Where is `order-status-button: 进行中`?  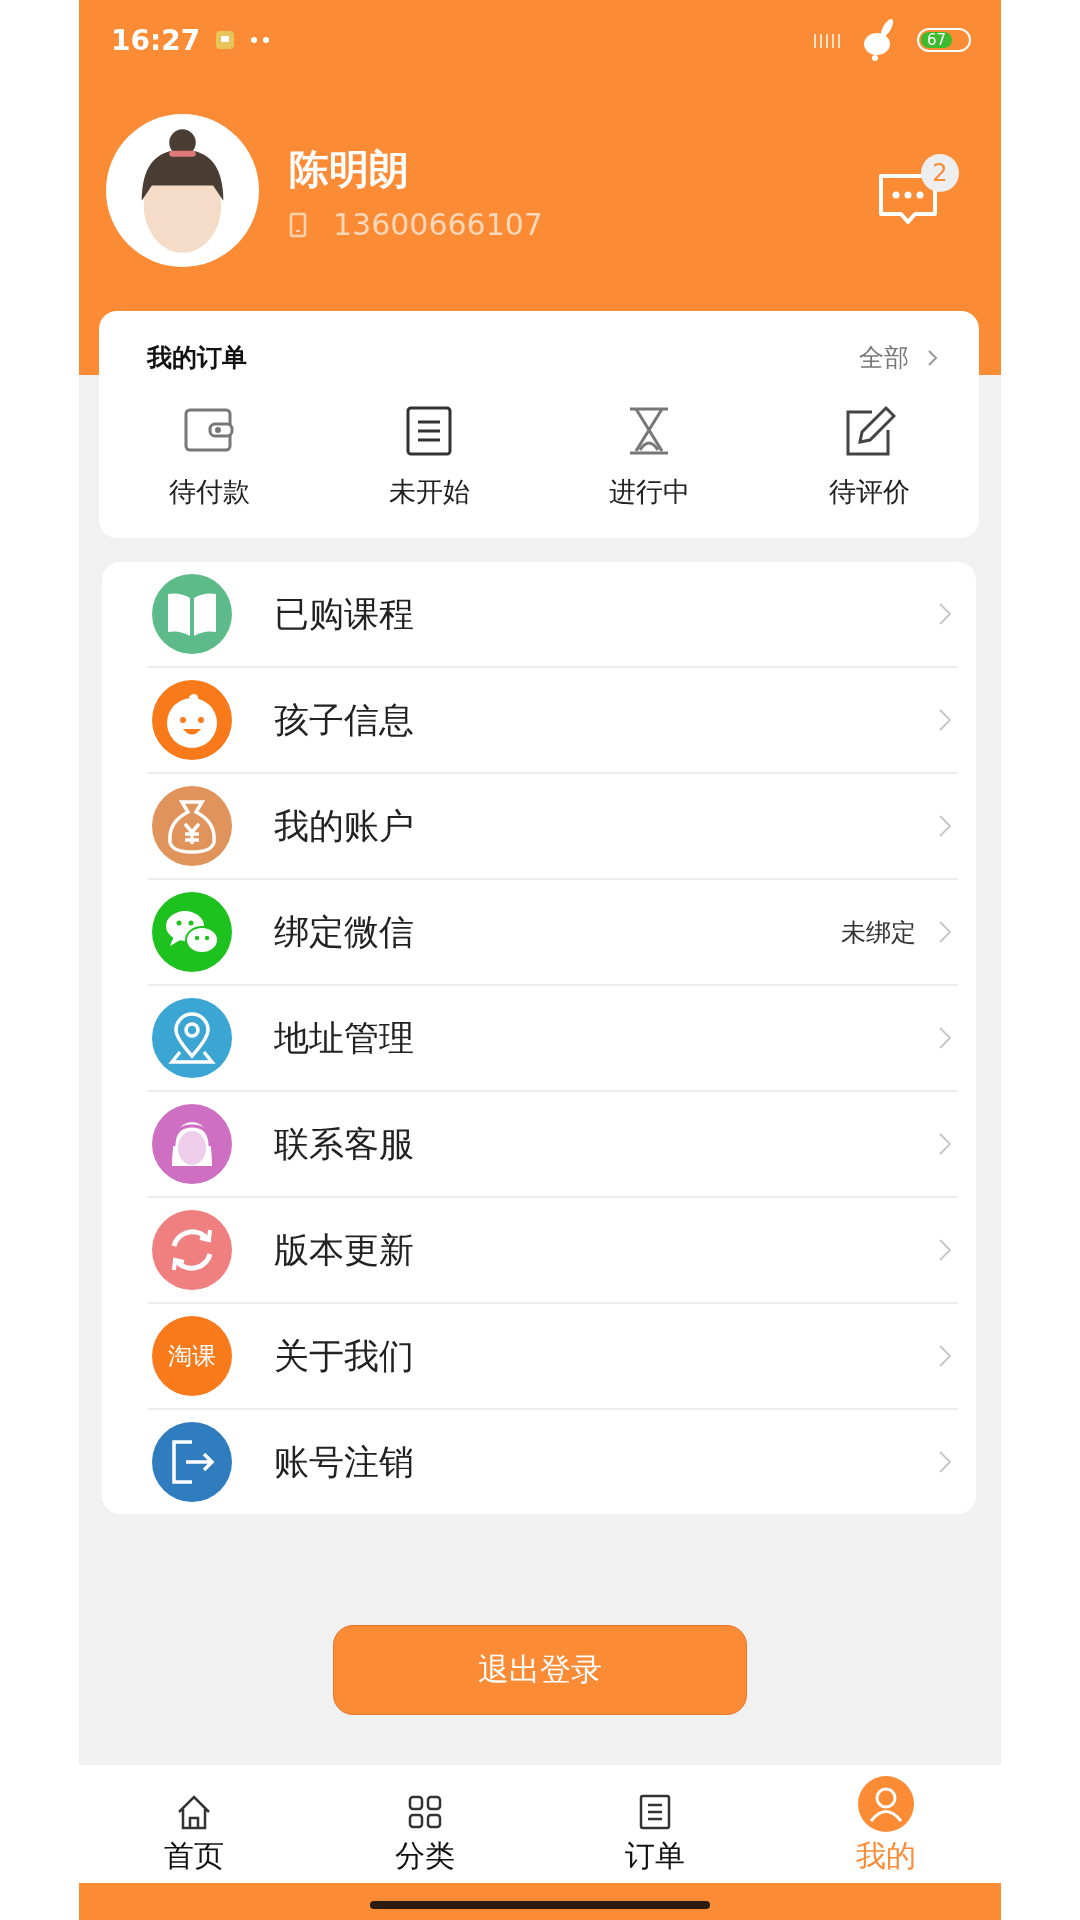
order-status-button: 进行中 is located at coordinates (649, 457).